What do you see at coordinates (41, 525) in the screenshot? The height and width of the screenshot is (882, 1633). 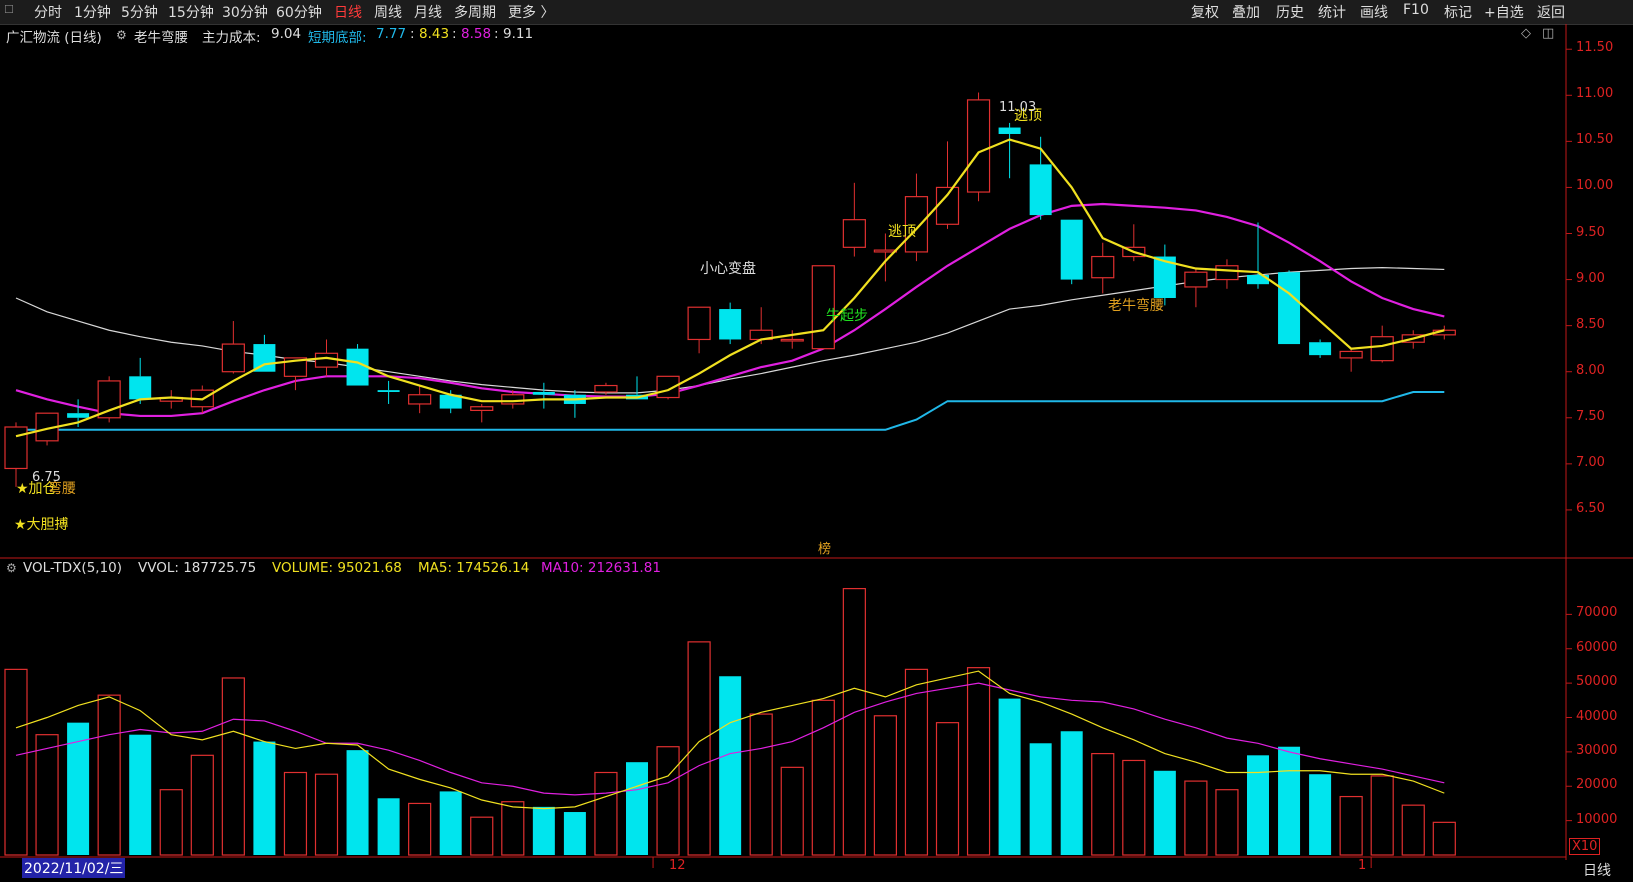 I see `annotation-dadan: ★大胆搏` at bounding box center [41, 525].